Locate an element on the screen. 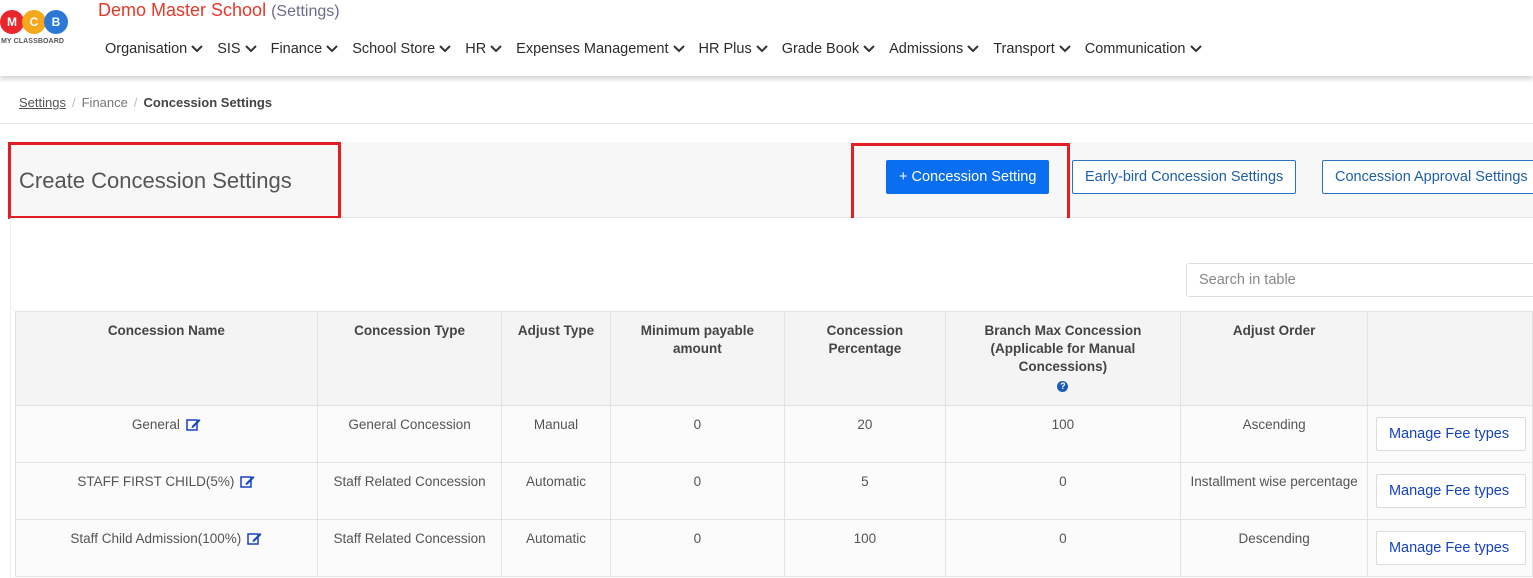 This screenshot has height=578, width=1533. school-logo: M C B MY CLASSBOARD is located at coordinates (36, 30).